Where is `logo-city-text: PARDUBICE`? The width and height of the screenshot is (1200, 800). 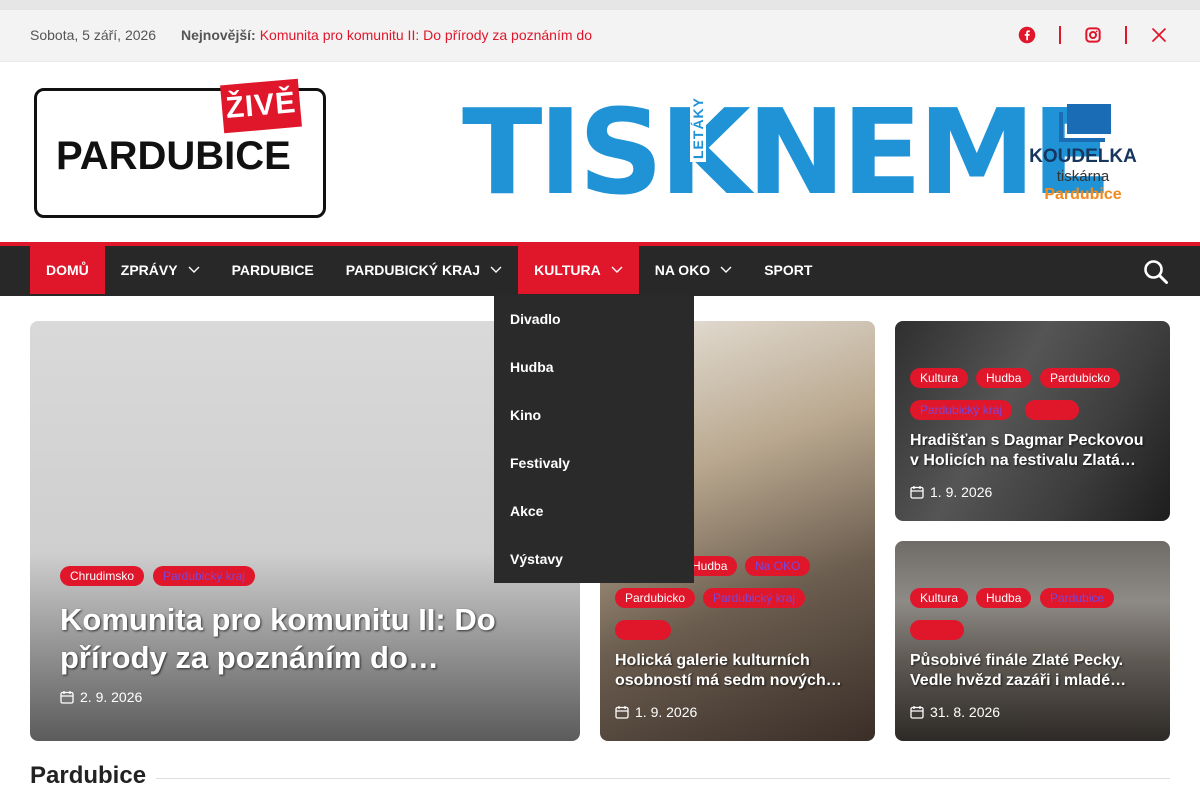 logo-city-text: PARDUBICE is located at coordinates (173, 156).